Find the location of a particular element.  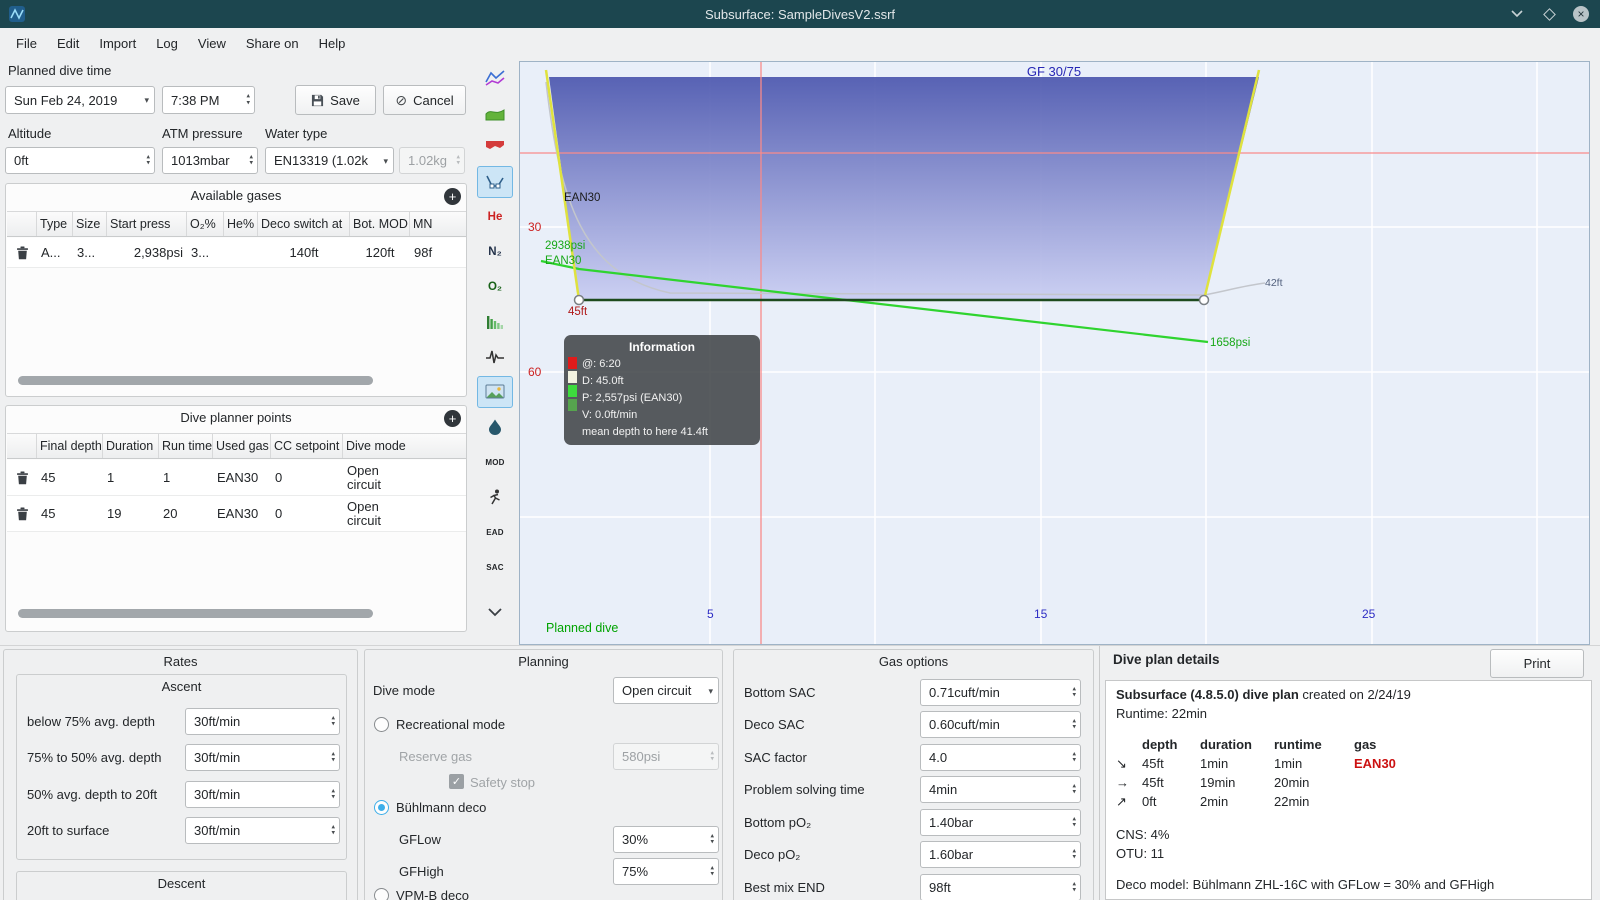

ascent-rate-50-spinbox: 30ft/min ▴ ▾ is located at coordinates (262, 757).